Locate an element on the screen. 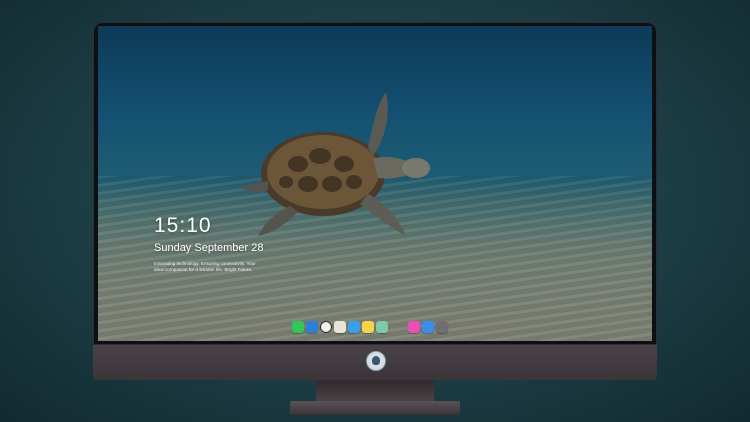 The image size is (750, 422). clock-icon is located at coordinates (326, 327).